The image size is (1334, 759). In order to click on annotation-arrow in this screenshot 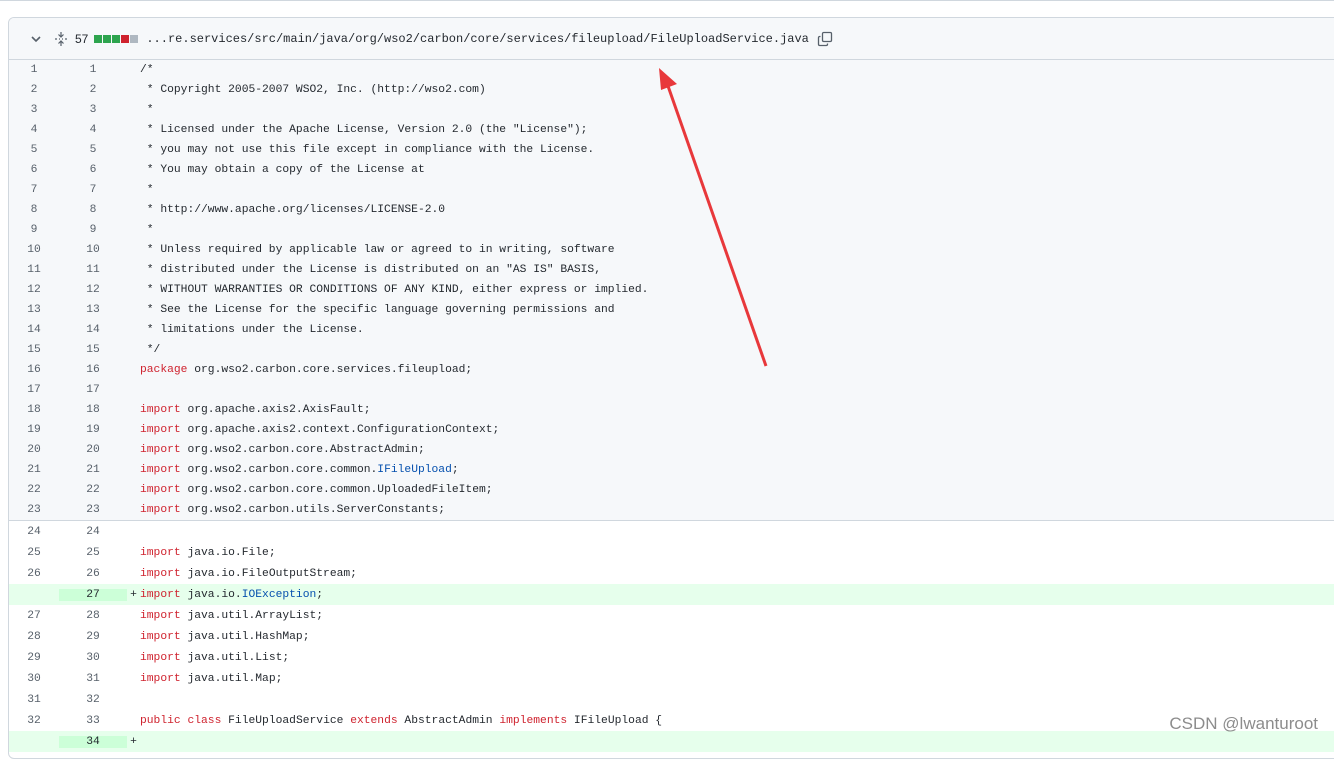, I will do `click(713, 217)`.